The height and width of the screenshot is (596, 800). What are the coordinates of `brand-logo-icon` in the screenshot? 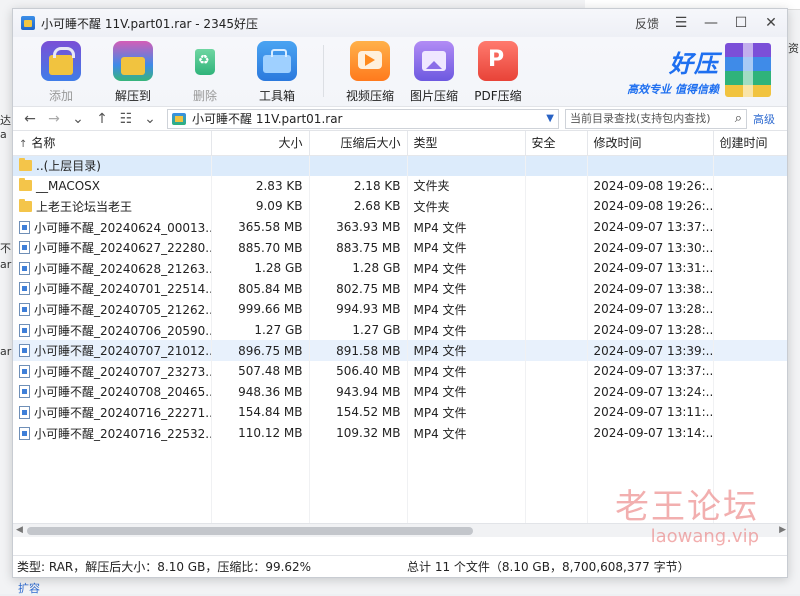 It's located at (748, 70).